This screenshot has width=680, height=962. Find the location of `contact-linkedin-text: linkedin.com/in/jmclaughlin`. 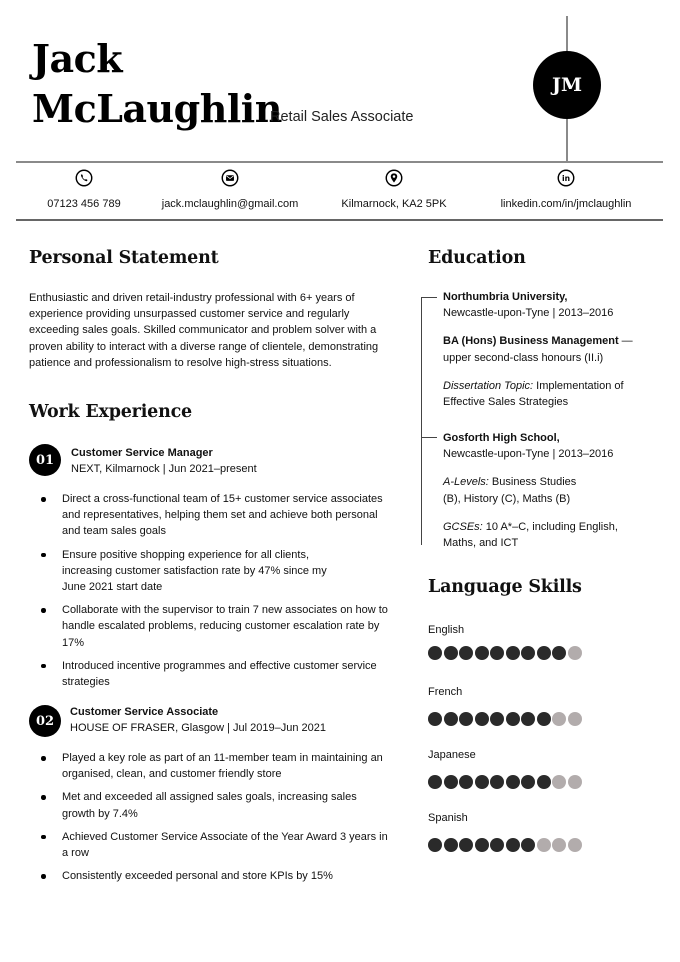

contact-linkedin-text: linkedin.com/in/jmclaughlin is located at coordinates (566, 204).